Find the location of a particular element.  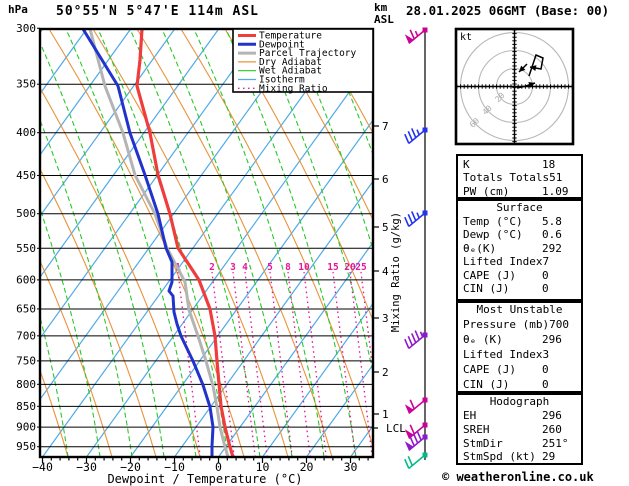

stat-row: StmSpd (kt) 29 is located at coordinates (519, 457).